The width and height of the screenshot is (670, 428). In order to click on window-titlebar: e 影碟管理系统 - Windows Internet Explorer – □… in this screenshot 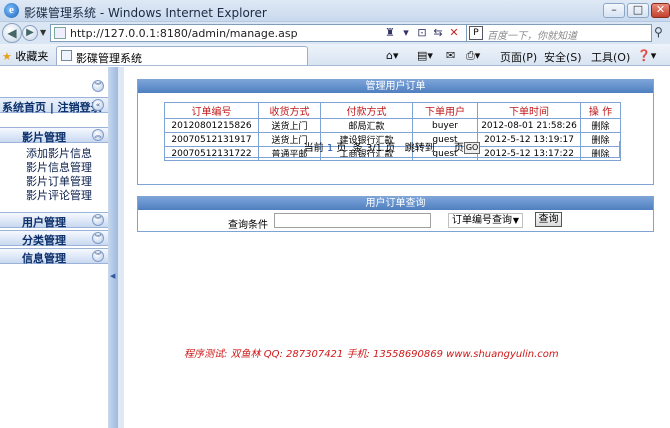, I will do `click(335, 11)`.